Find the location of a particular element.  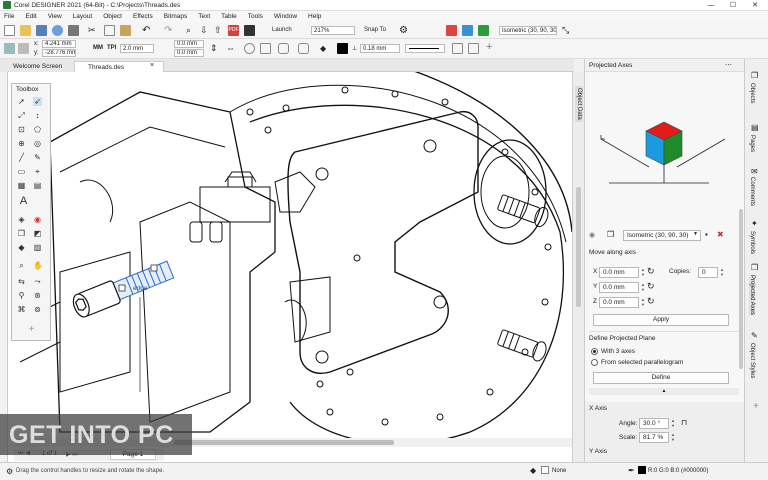

tpi-field: 2.0 mm is located at coordinates (137, 48).